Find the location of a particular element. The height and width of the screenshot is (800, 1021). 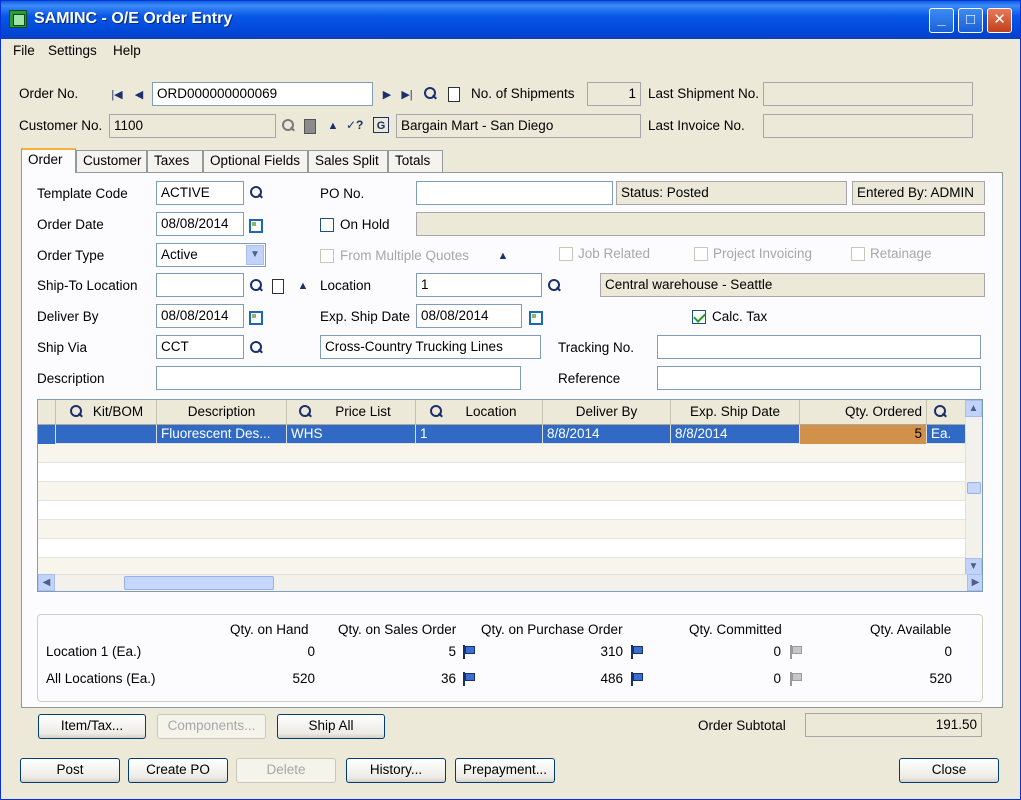

location-field: 1 is located at coordinates (479, 285).